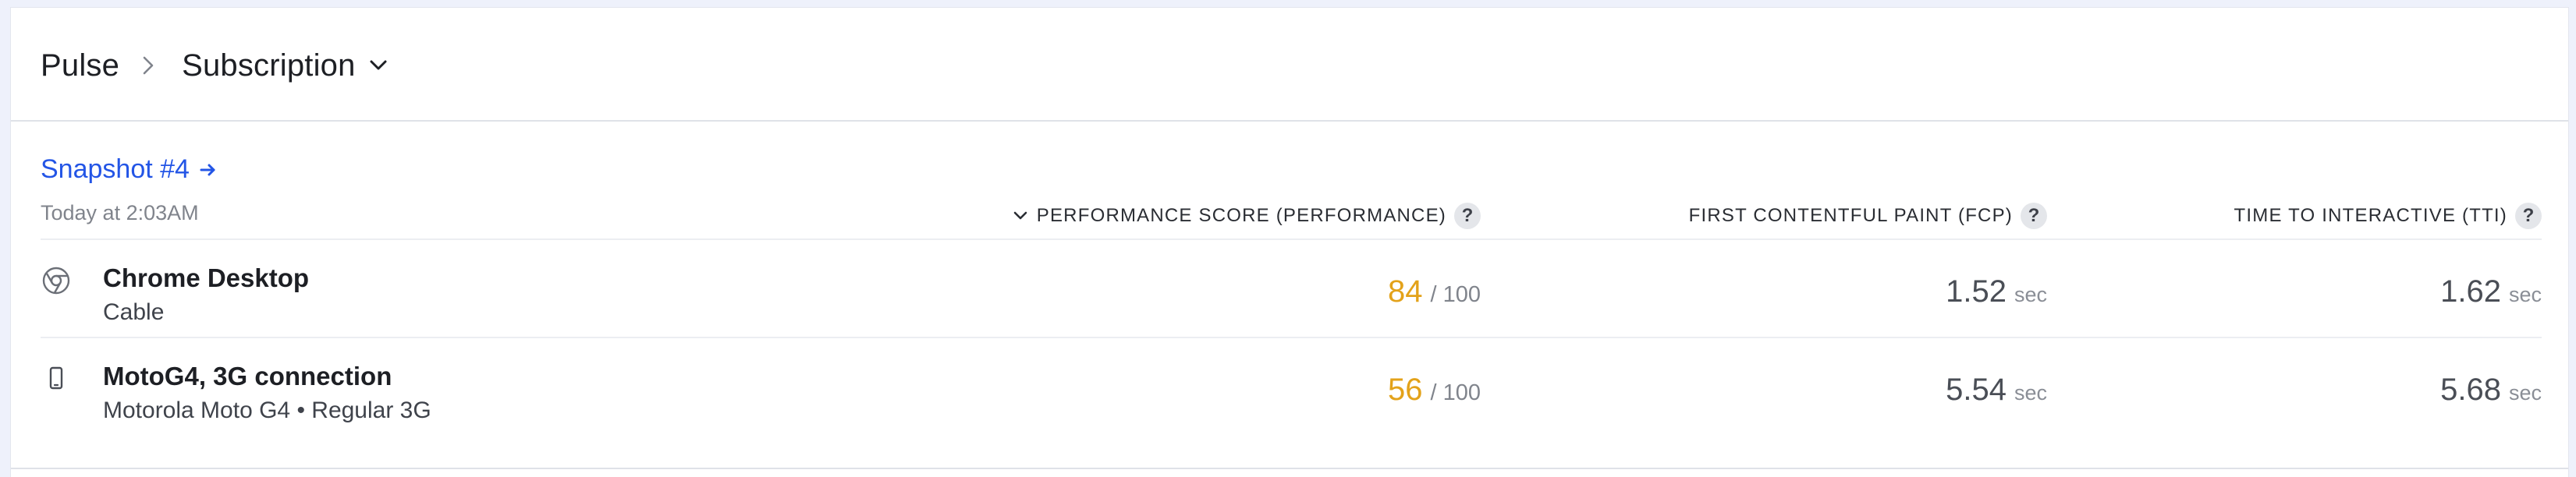 Image resolution: width=2576 pixels, height=477 pixels. What do you see at coordinates (80, 65) in the screenshot?
I see `breadcrumb-root: Pulse` at bounding box center [80, 65].